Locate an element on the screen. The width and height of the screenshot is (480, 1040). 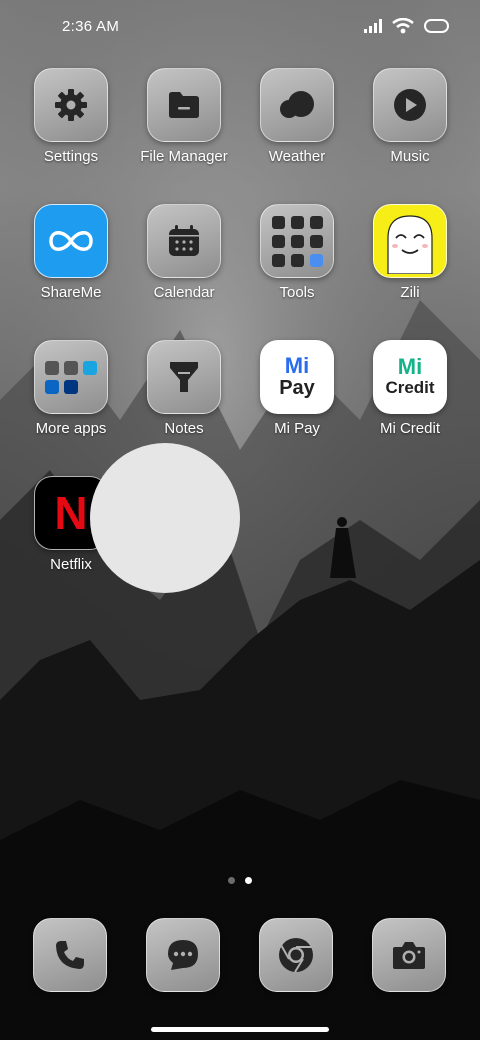
app-label: Calendar is located at coordinates (184, 292).